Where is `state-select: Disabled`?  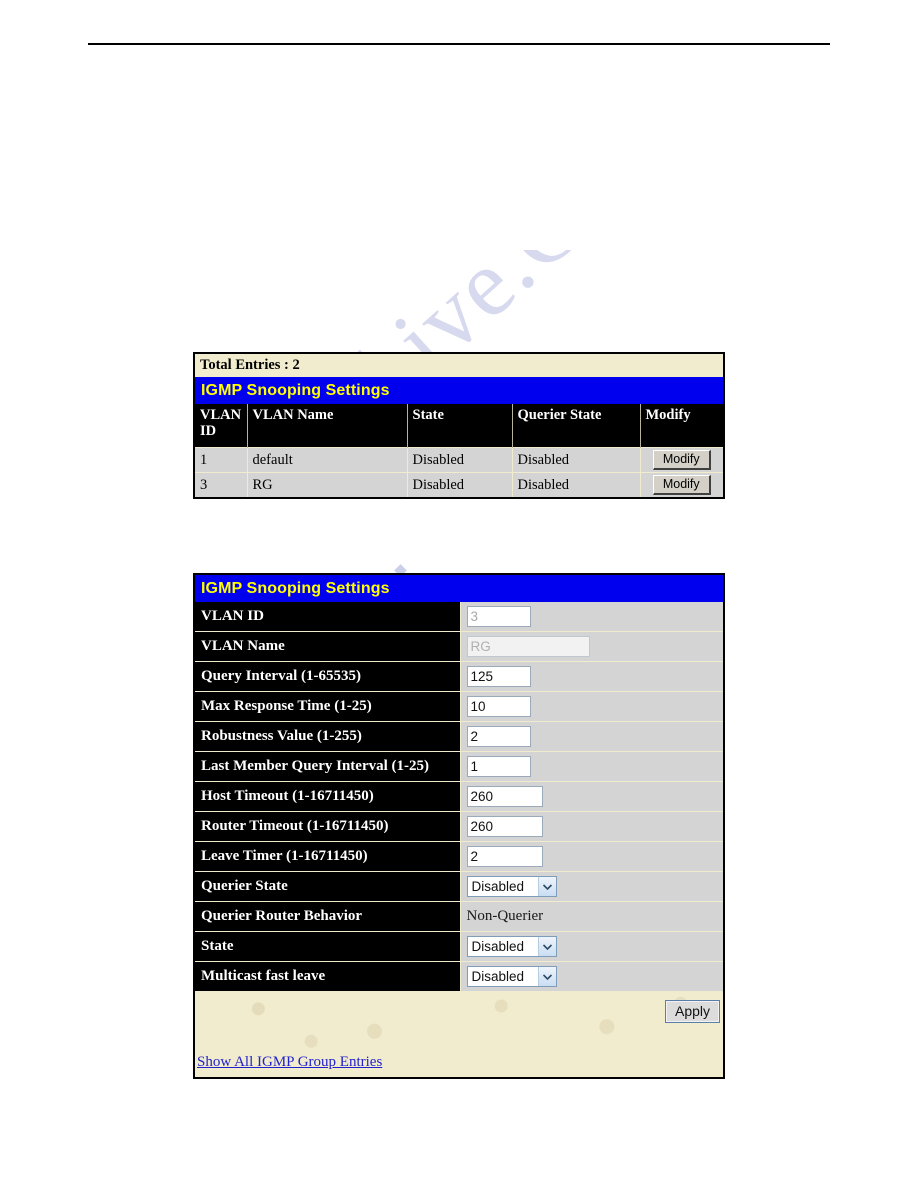 state-select: Disabled is located at coordinates (511, 946).